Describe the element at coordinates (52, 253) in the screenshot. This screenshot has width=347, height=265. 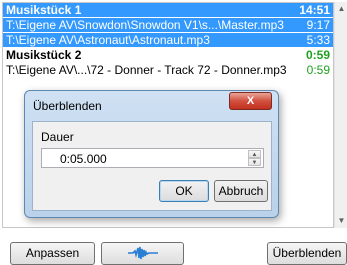
I see `adjust-button: Anpassen` at that location.